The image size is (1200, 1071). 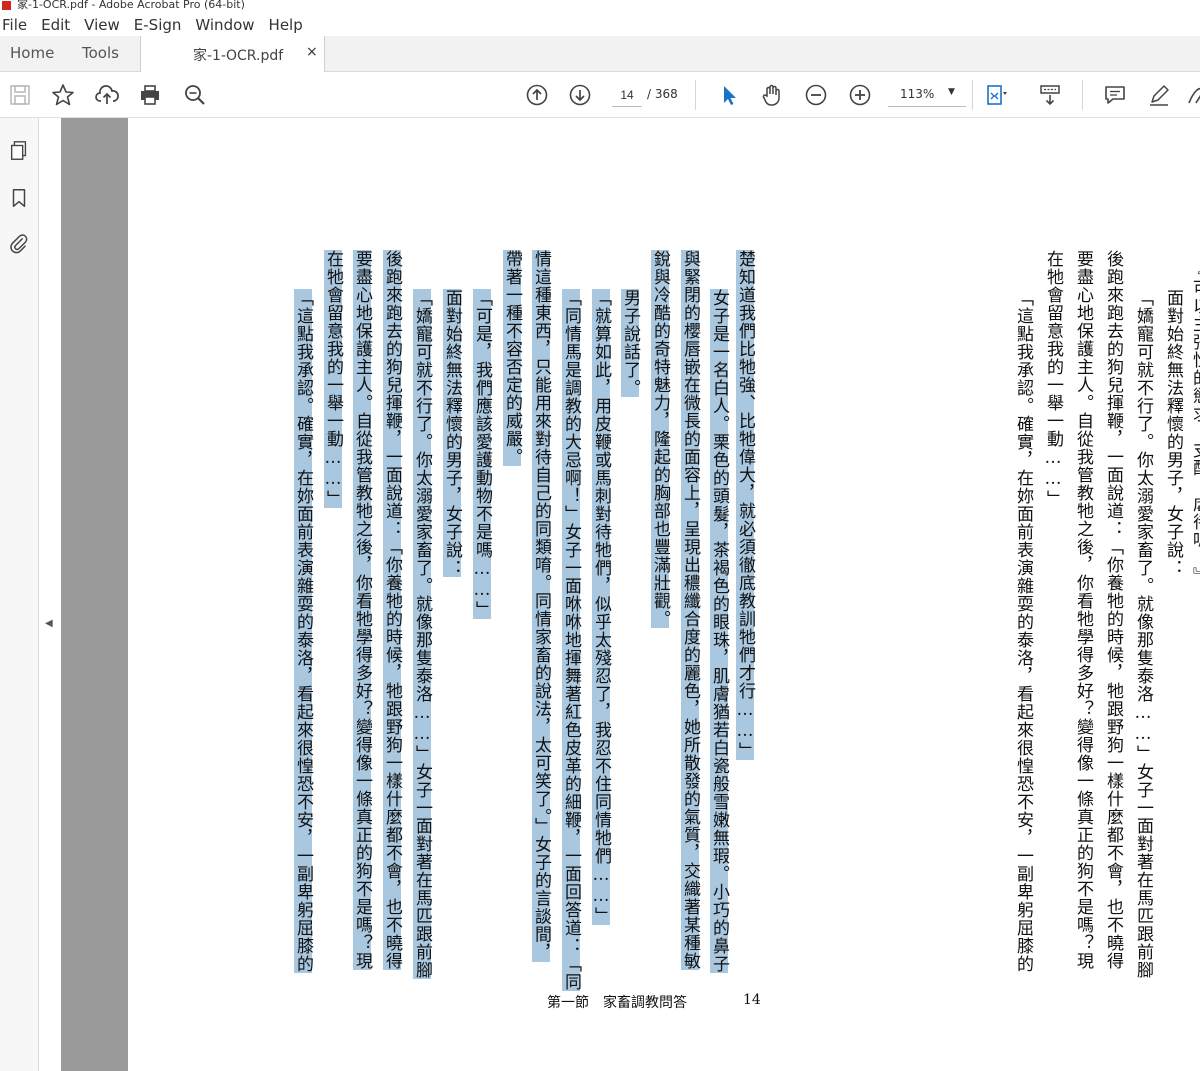 What do you see at coordinates (1113, 610) in the screenshot?
I see `text-column: 後跑來跑去的狗兒揮鞭，一面說道：「你養牠的時候，牠跟野狗一樣什麼都不會，也不曉得` at bounding box center [1113, 610].